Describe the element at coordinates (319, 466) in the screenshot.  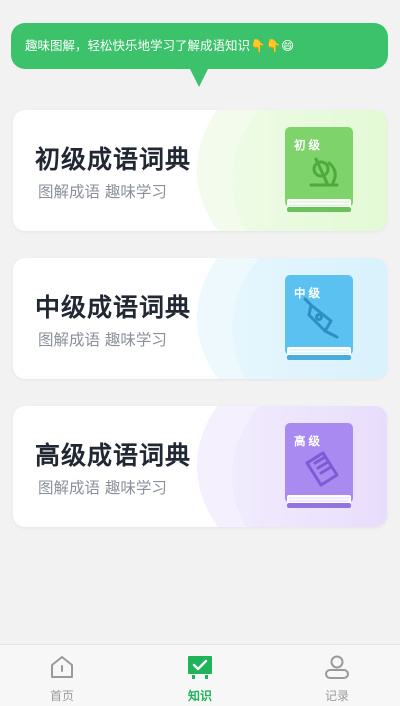
I see `book-advanced: 高级` at that location.